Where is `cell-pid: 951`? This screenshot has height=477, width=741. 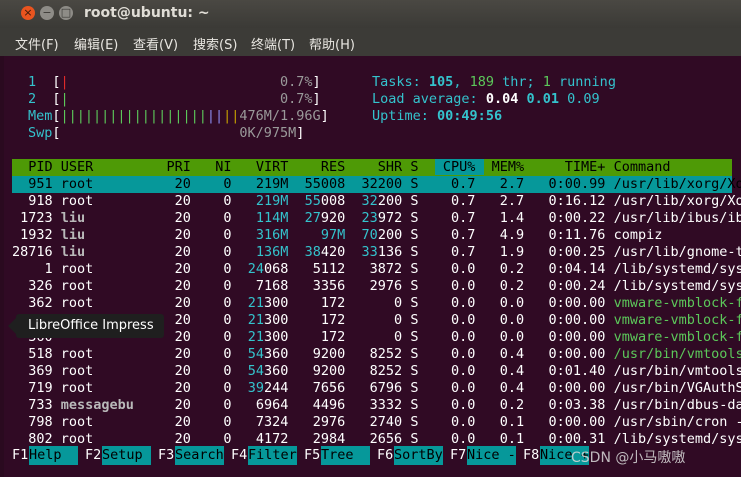
cell-pid: 951 is located at coordinates (36, 184).